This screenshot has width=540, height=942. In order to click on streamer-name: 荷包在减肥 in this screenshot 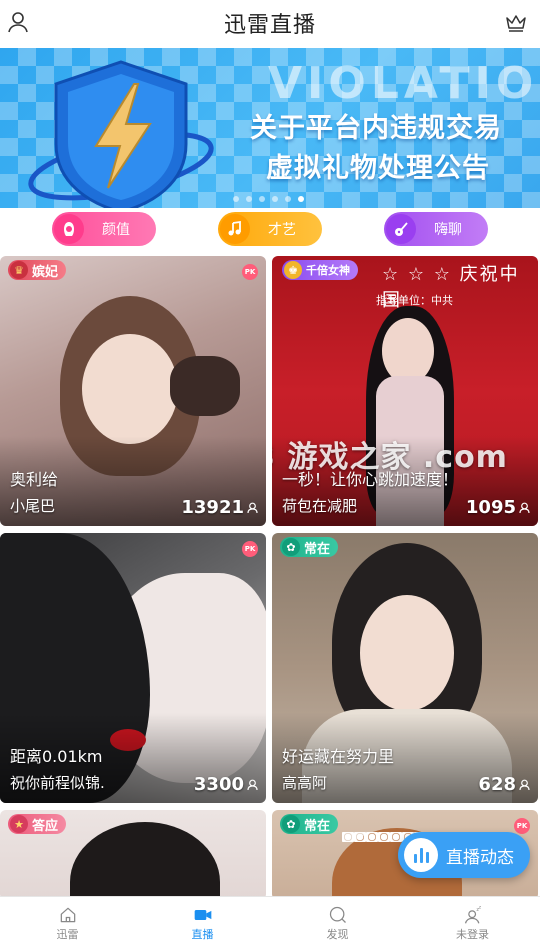, I will do `click(320, 506)`.